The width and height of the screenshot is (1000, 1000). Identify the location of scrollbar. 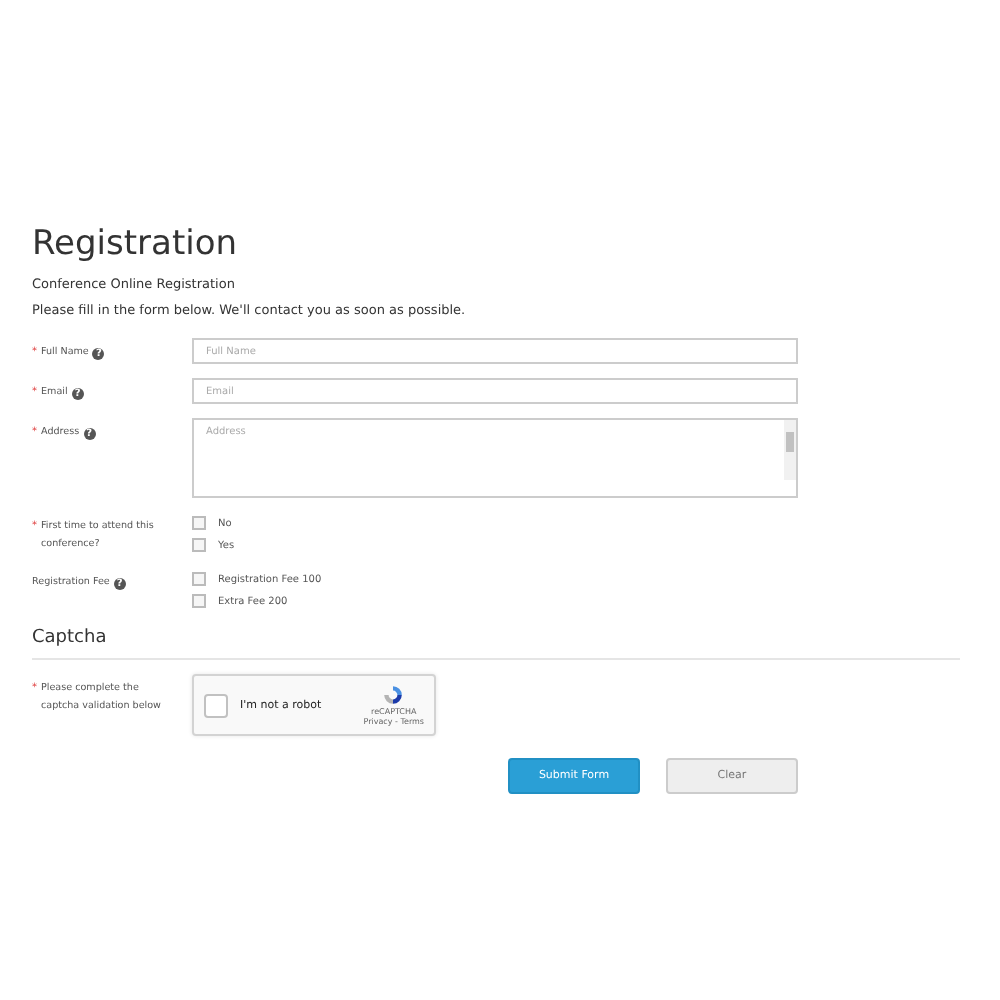
(790, 450).